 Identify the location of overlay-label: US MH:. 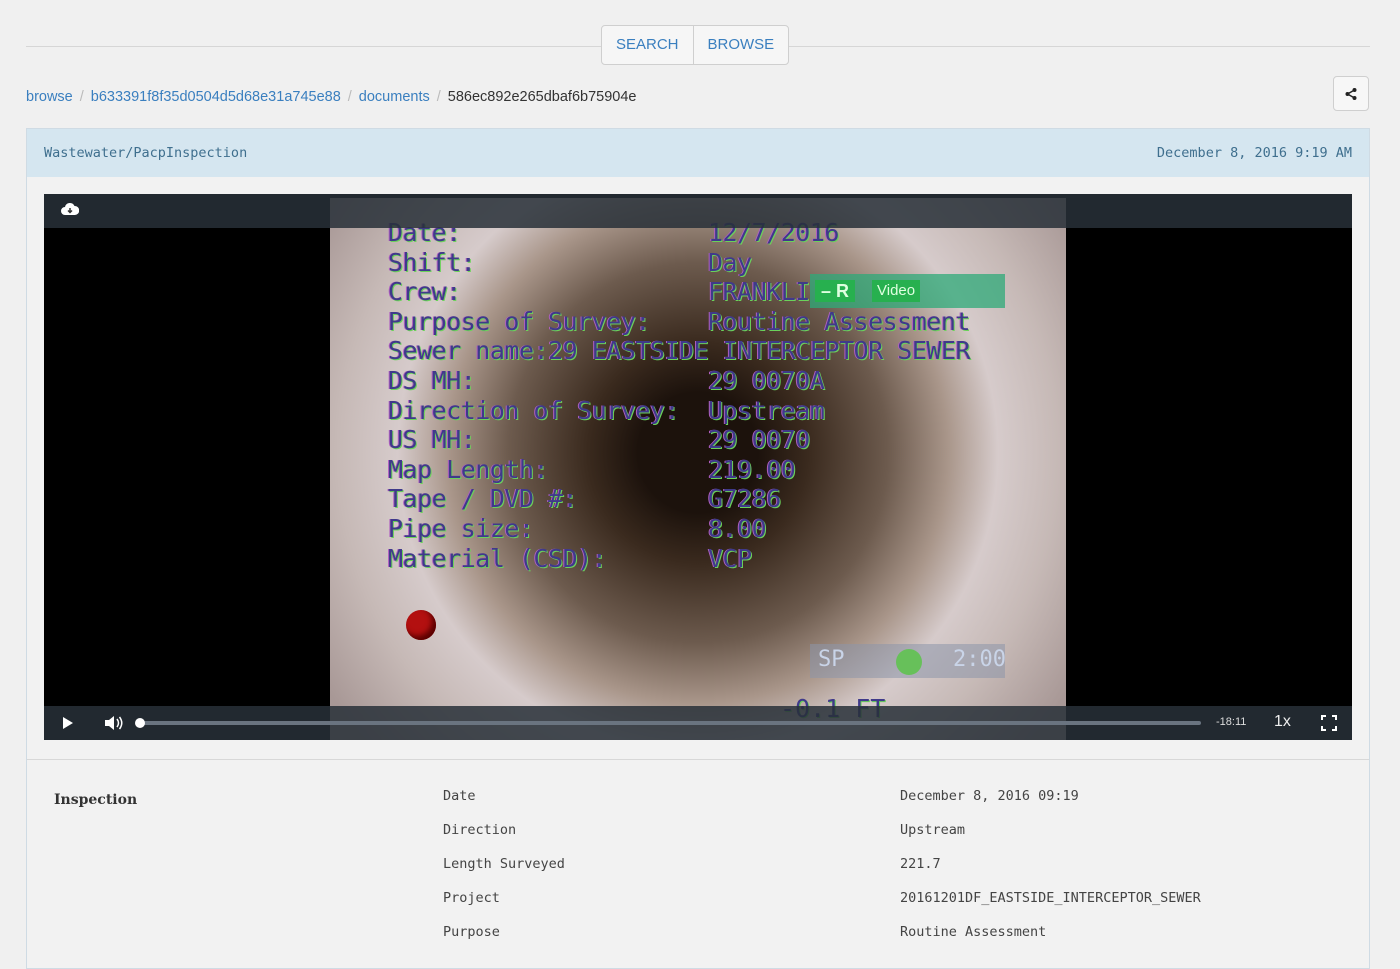
(432, 440).